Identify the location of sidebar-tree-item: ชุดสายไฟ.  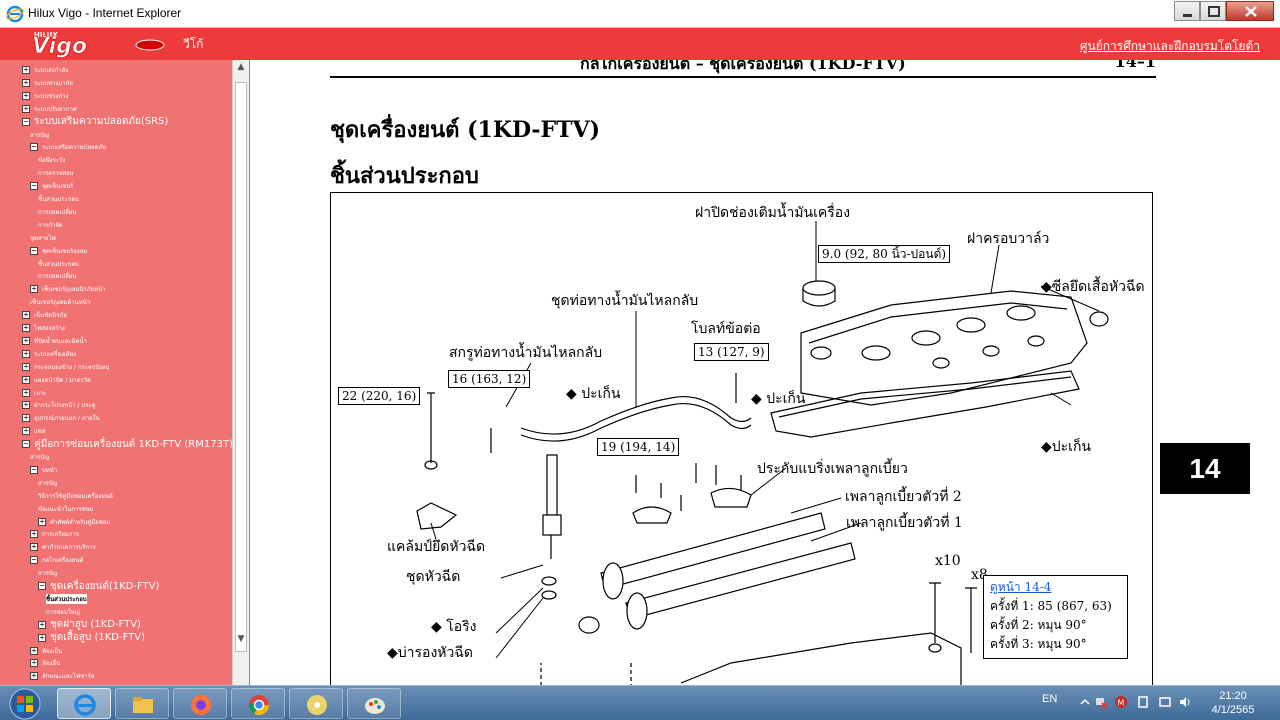
(43, 238).